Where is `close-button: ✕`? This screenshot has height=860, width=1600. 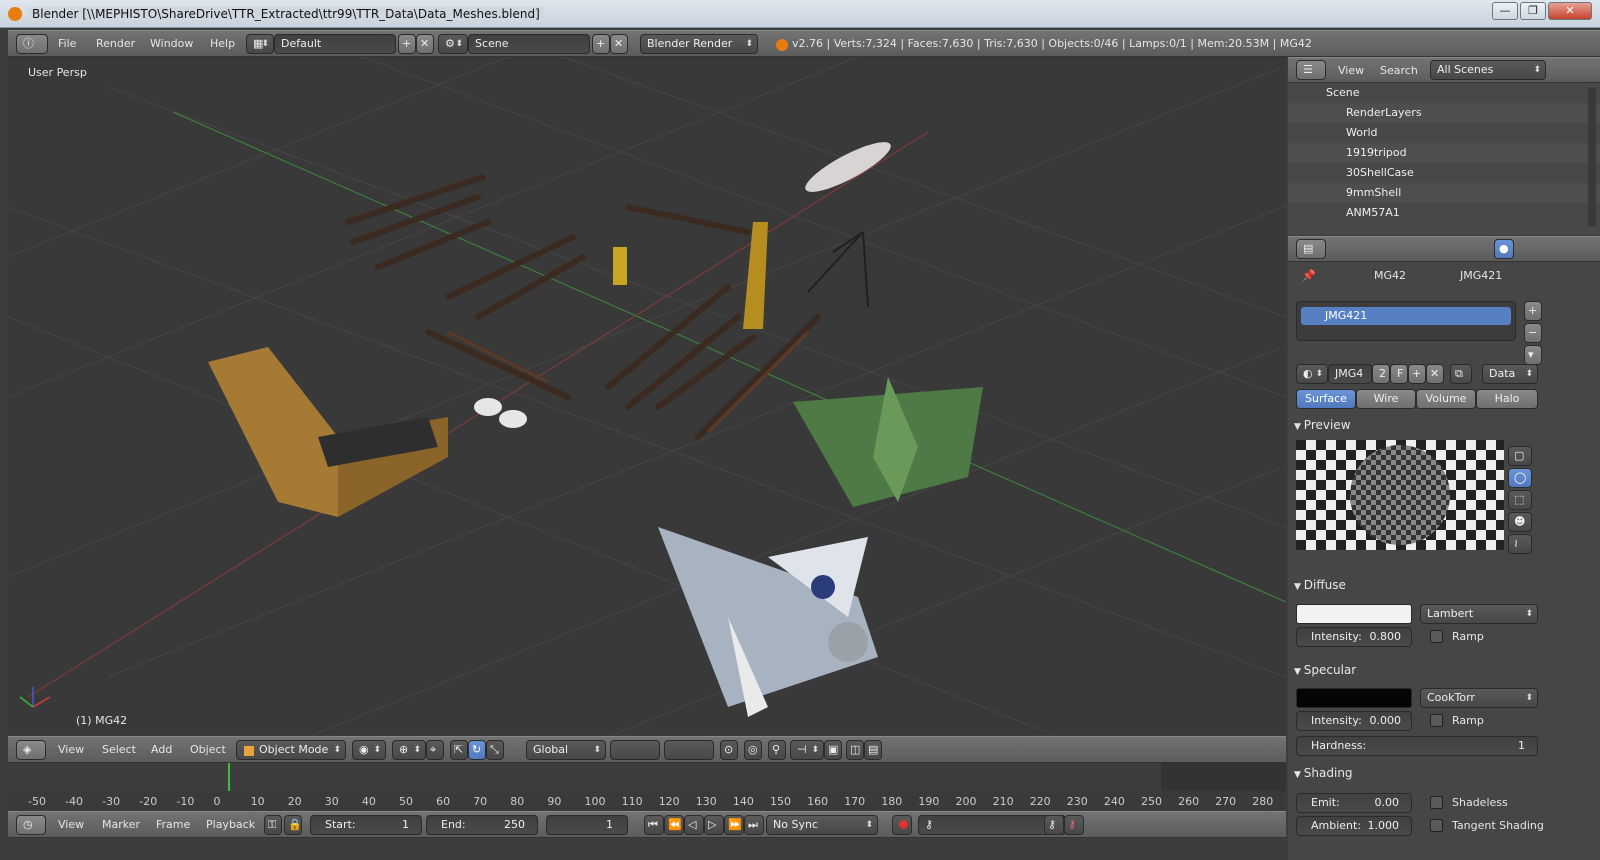 close-button: ✕ is located at coordinates (1570, 11).